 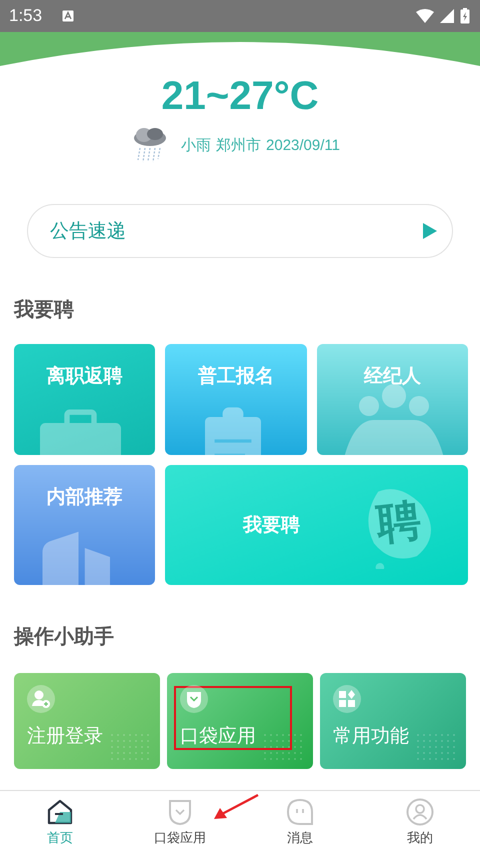 I want to click on helper-card: 注册登录, so click(x=87, y=721).